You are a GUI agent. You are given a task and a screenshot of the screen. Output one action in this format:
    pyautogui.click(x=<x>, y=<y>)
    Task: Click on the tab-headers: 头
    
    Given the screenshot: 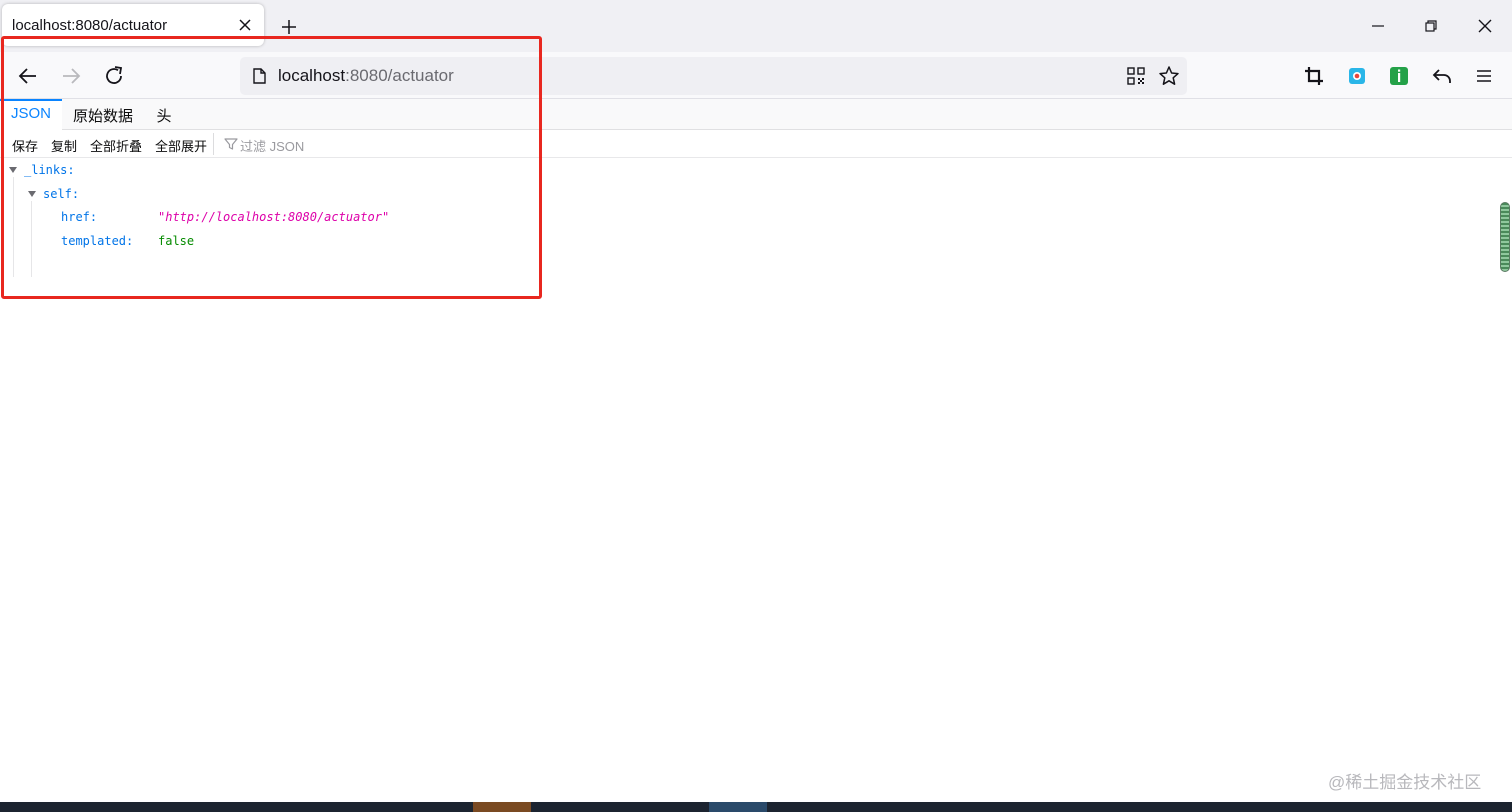 What is the action you would take?
    pyautogui.click(x=164, y=114)
    